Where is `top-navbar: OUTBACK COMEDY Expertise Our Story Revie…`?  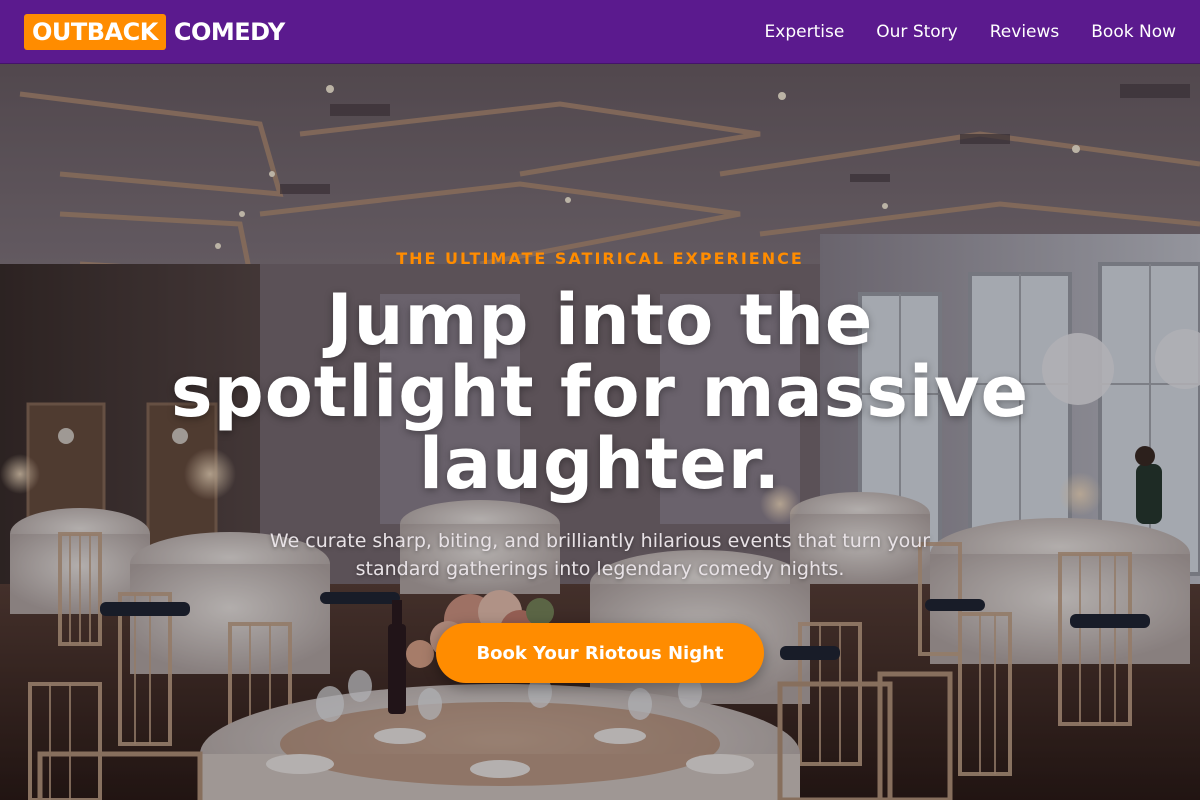
top-navbar: OUTBACK COMEDY Expertise Our Story Revie… is located at coordinates (600, 32).